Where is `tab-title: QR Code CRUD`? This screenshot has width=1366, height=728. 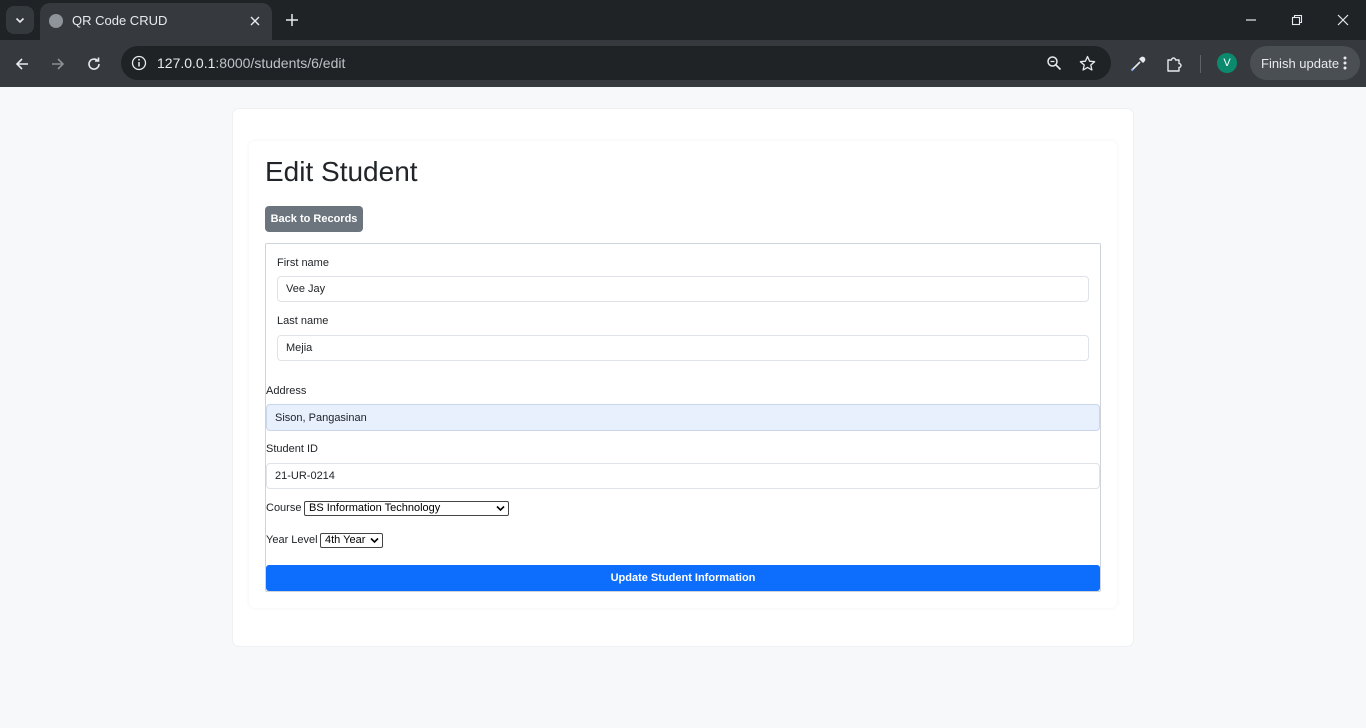
tab-title: QR Code CRUD is located at coordinates (120, 20).